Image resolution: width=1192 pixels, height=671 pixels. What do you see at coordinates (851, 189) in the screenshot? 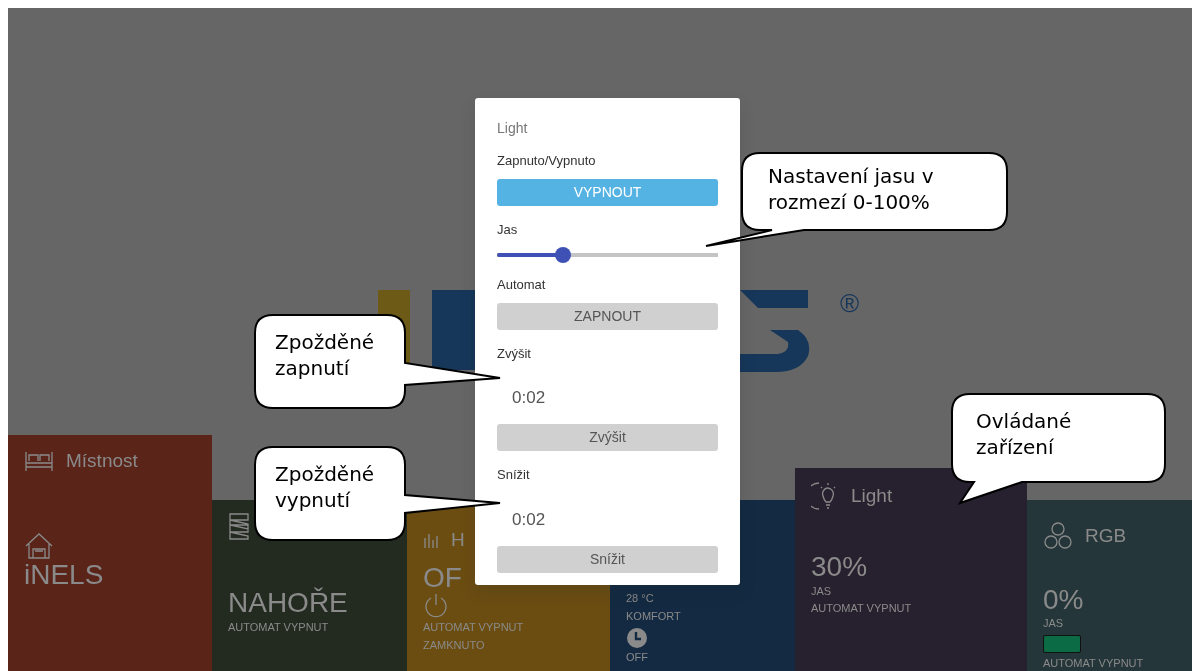
I see `callout-text: Nastavení jasu v rozmezí 0-100%` at bounding box center [851, 189].